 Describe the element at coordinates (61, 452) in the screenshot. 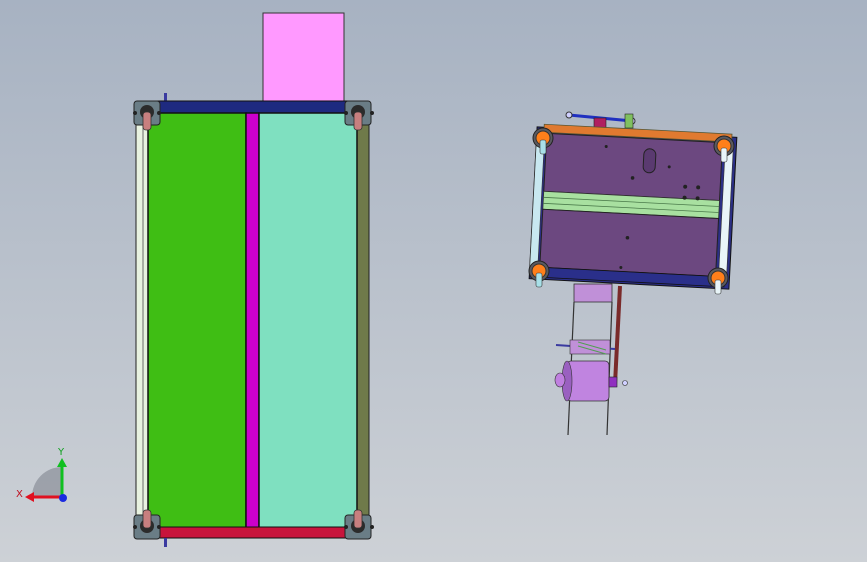

I see `y-axis-label: Y` at that location.